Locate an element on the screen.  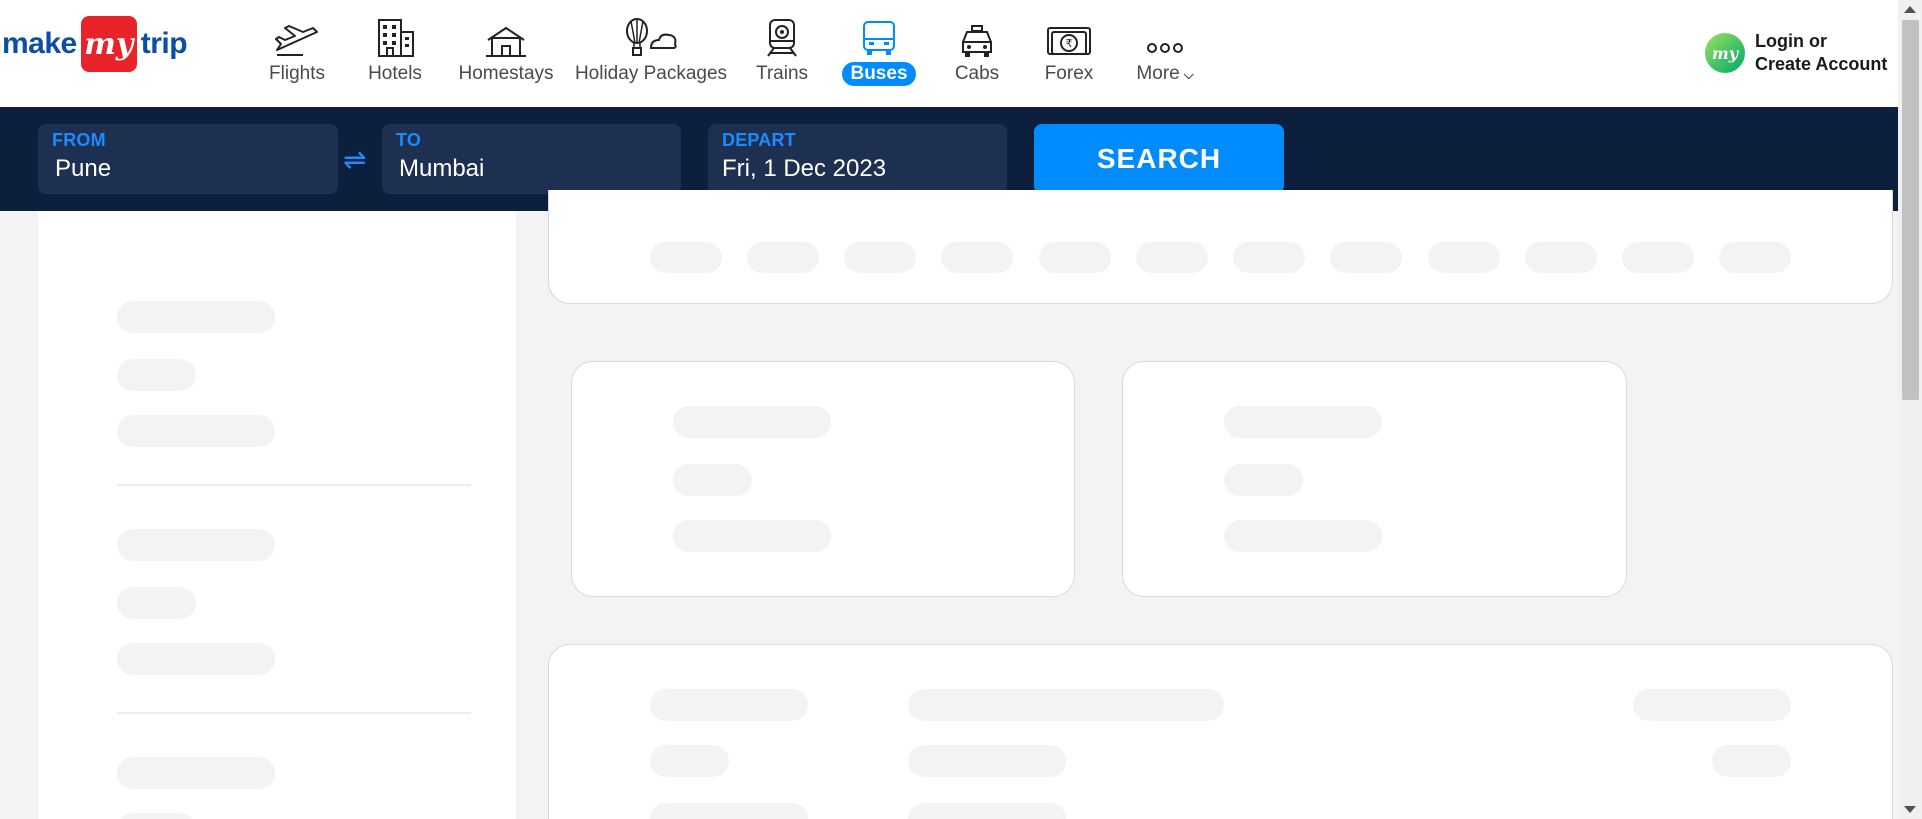
depart-label: DEPART is located at coordinates (759, 140).